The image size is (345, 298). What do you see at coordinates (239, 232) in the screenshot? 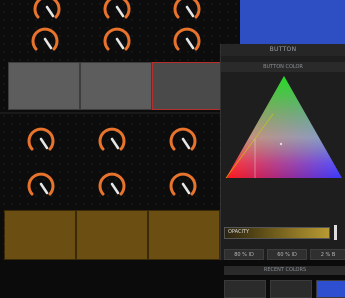
I see `opacity-label: OPACITY` at bounding box center [239, 232].